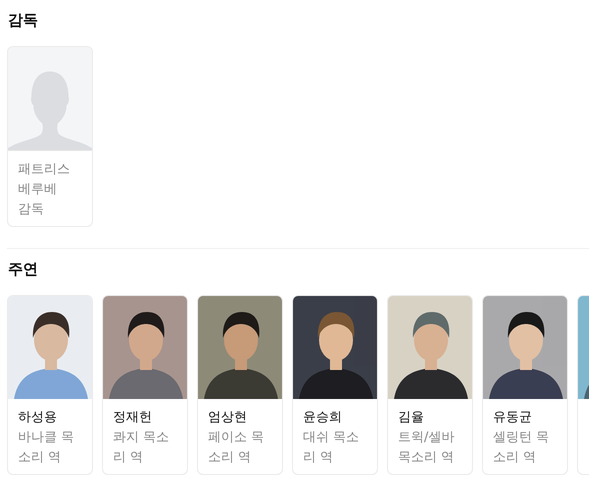  I want to click on role-text: 바나클 목소리 역, so click(47, 448).